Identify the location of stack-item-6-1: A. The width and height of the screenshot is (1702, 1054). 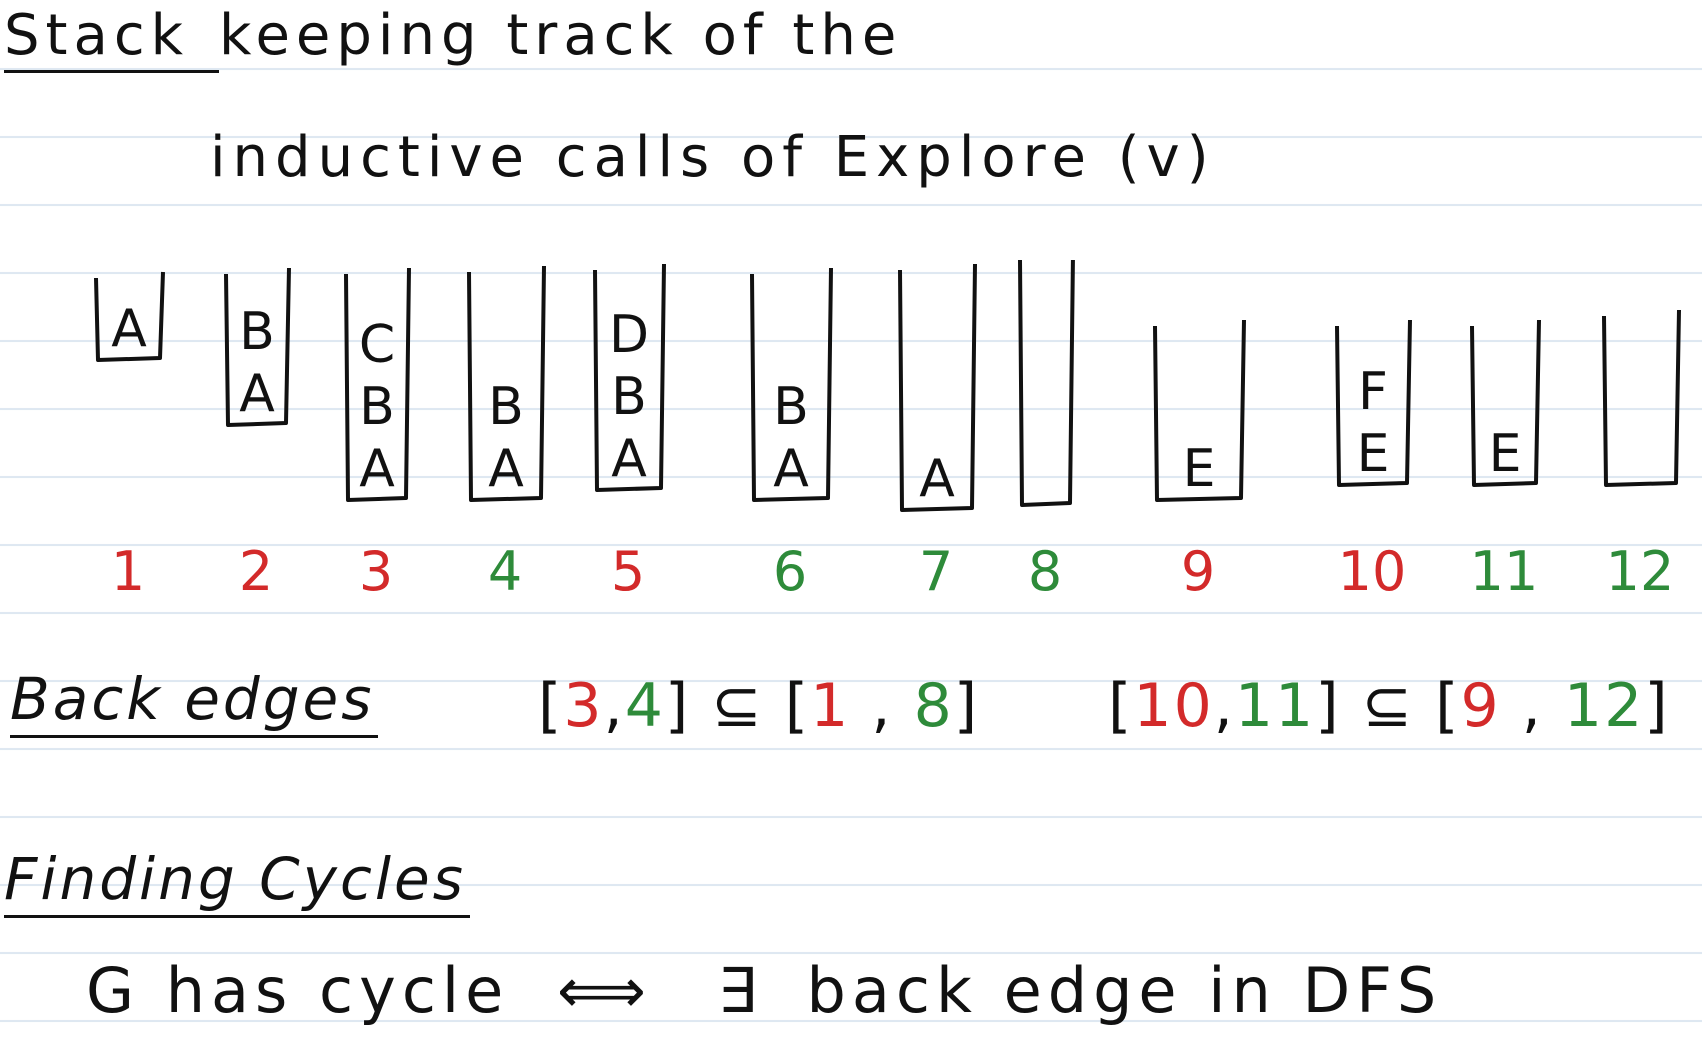
(791, 469).